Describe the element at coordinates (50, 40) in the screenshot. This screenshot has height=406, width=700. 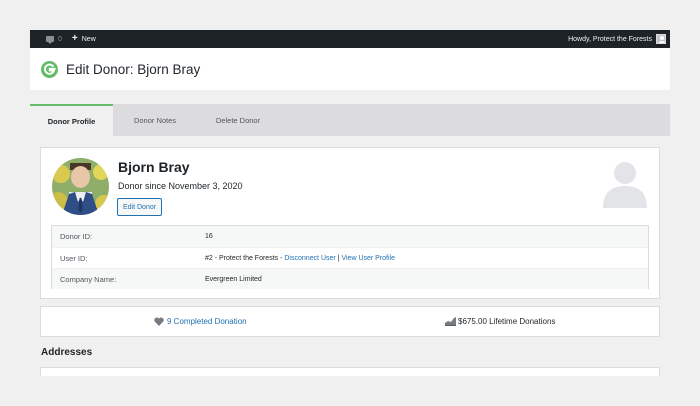
I see `comment-bubble-icon` at that location.